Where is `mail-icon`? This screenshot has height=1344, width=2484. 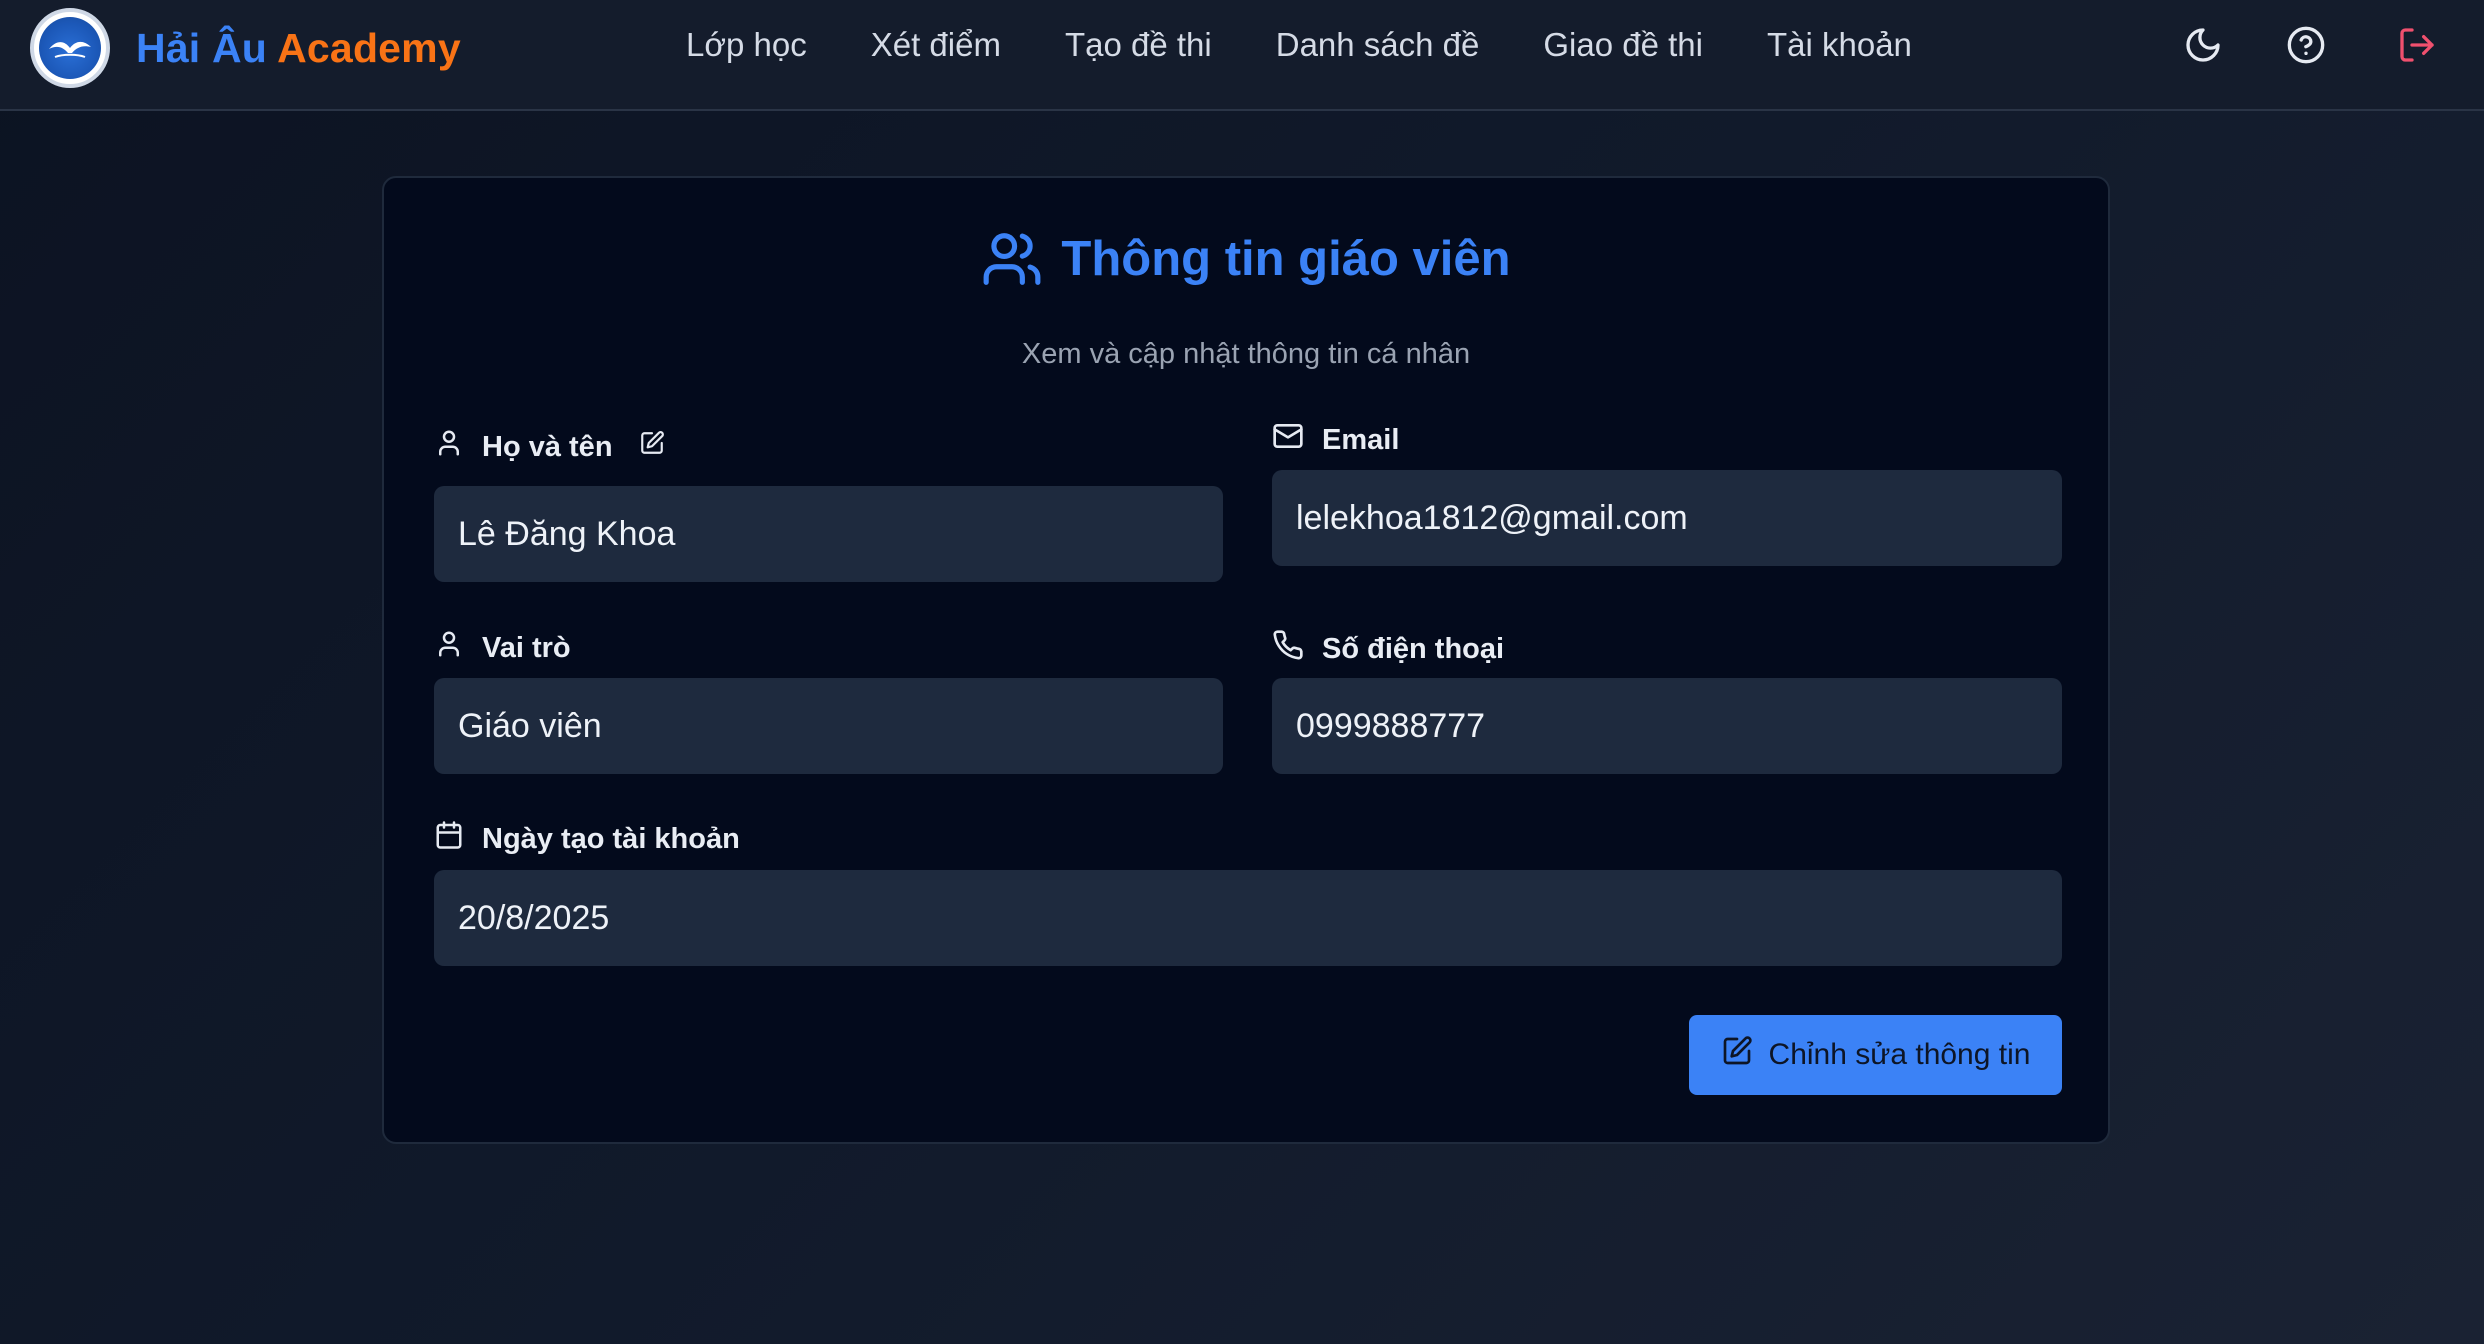 mail-icon is located at coordinates (1297, 440).